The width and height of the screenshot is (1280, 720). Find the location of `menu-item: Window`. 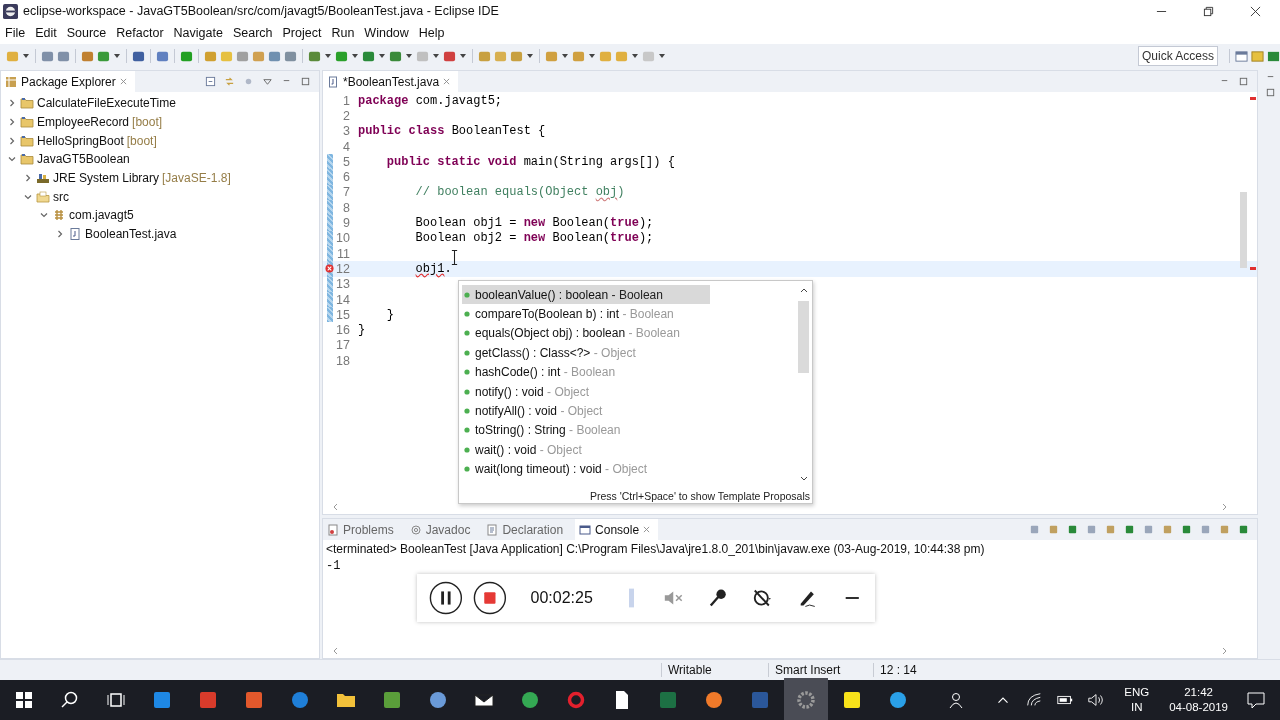

menu-item: Window is located at coordinates (386, 33).